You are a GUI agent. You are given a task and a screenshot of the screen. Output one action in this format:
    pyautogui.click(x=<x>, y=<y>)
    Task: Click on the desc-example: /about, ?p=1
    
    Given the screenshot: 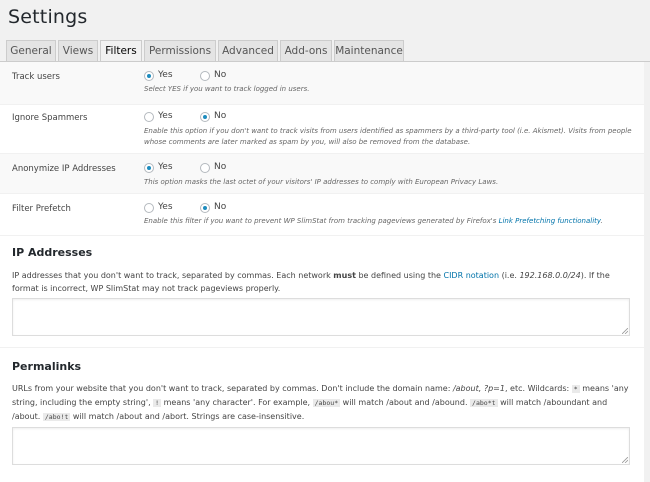 What is the action you would take?
    pyautogui.click(x=478, y=388)
    